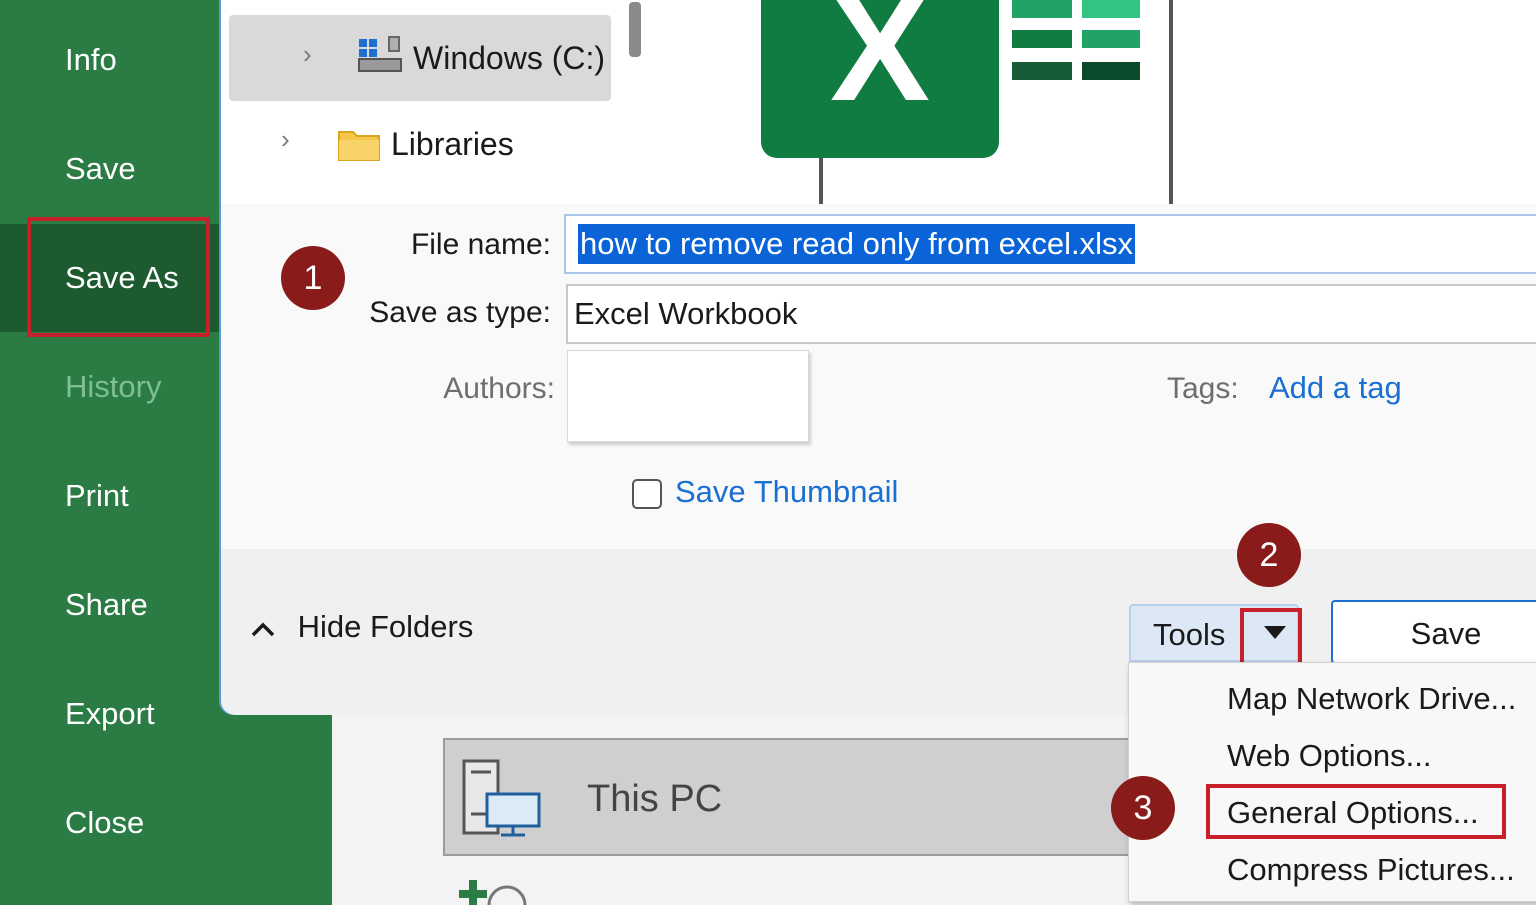 This screenshot has height=905, width=1536. Describe the element at coordinates (1335, 388) in the screenshot. I see `add-tag-link: Add a tag` at that location.